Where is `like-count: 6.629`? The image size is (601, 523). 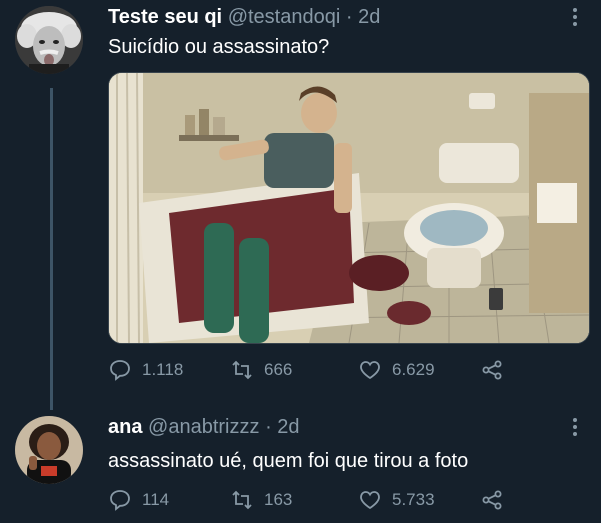 like-count: 6.629 is located at coordinates (413, 369).